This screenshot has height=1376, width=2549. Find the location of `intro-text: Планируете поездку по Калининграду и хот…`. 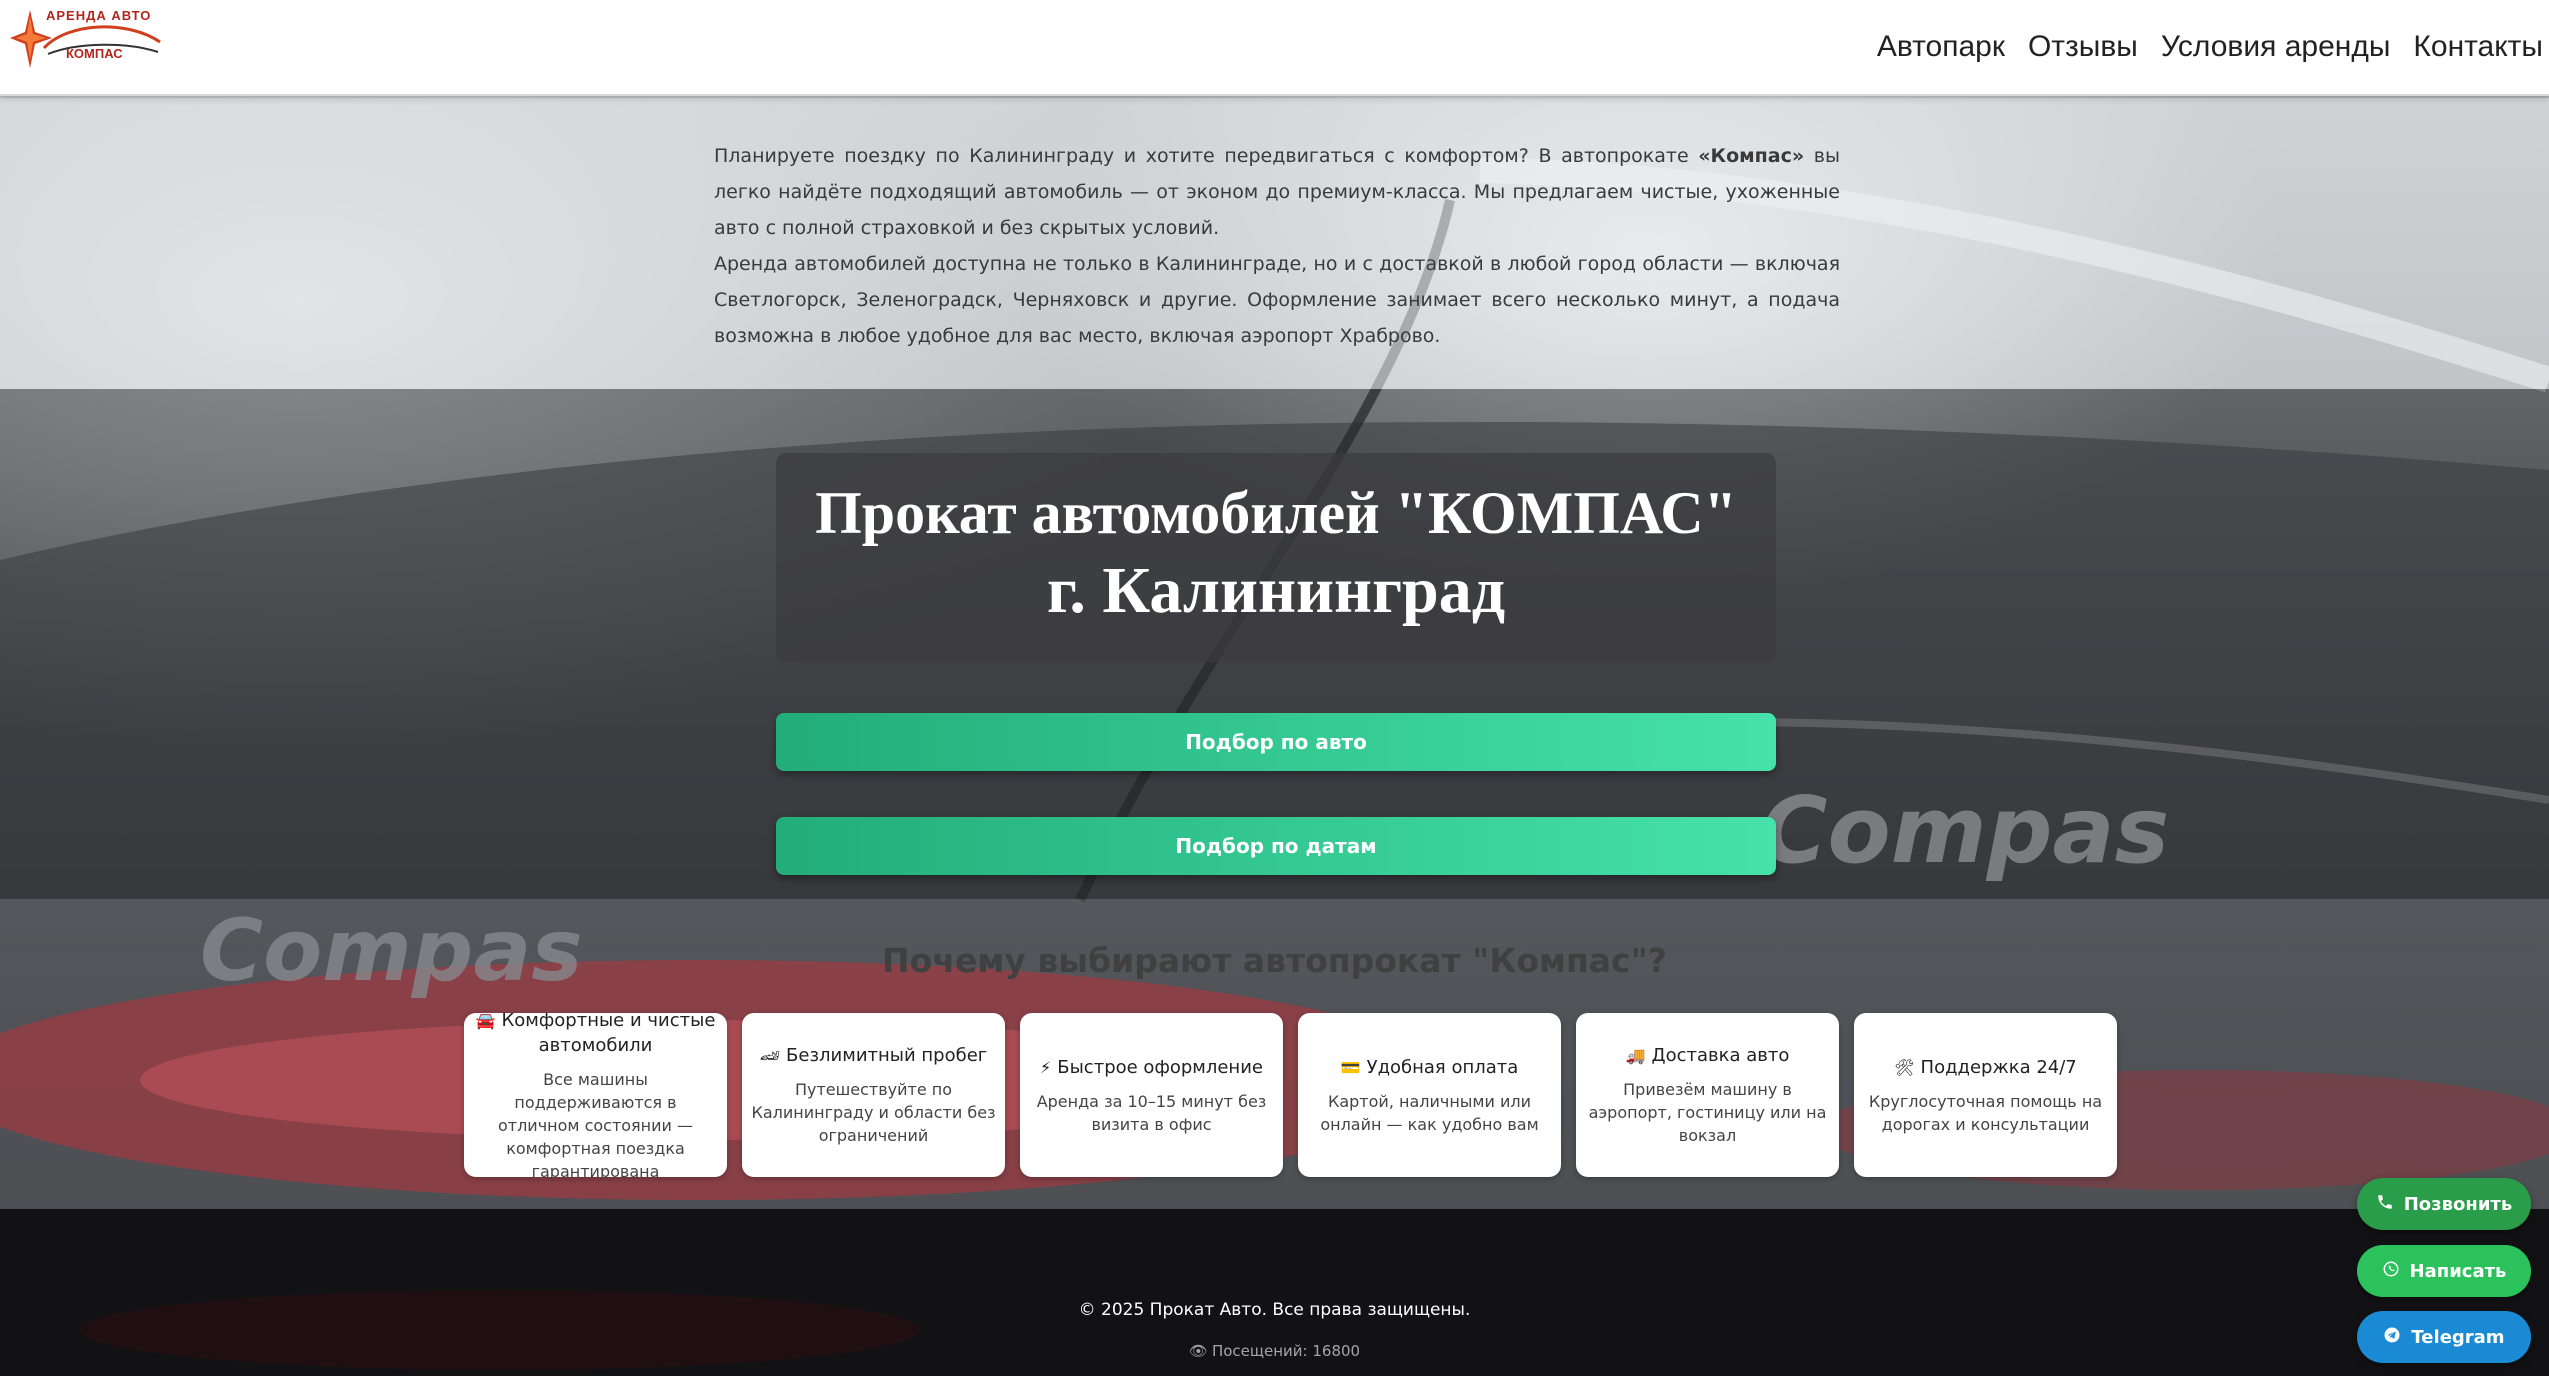

intro-text: Планируете поездку по Калининграду и хот… is located at coordinates (1277, 246).